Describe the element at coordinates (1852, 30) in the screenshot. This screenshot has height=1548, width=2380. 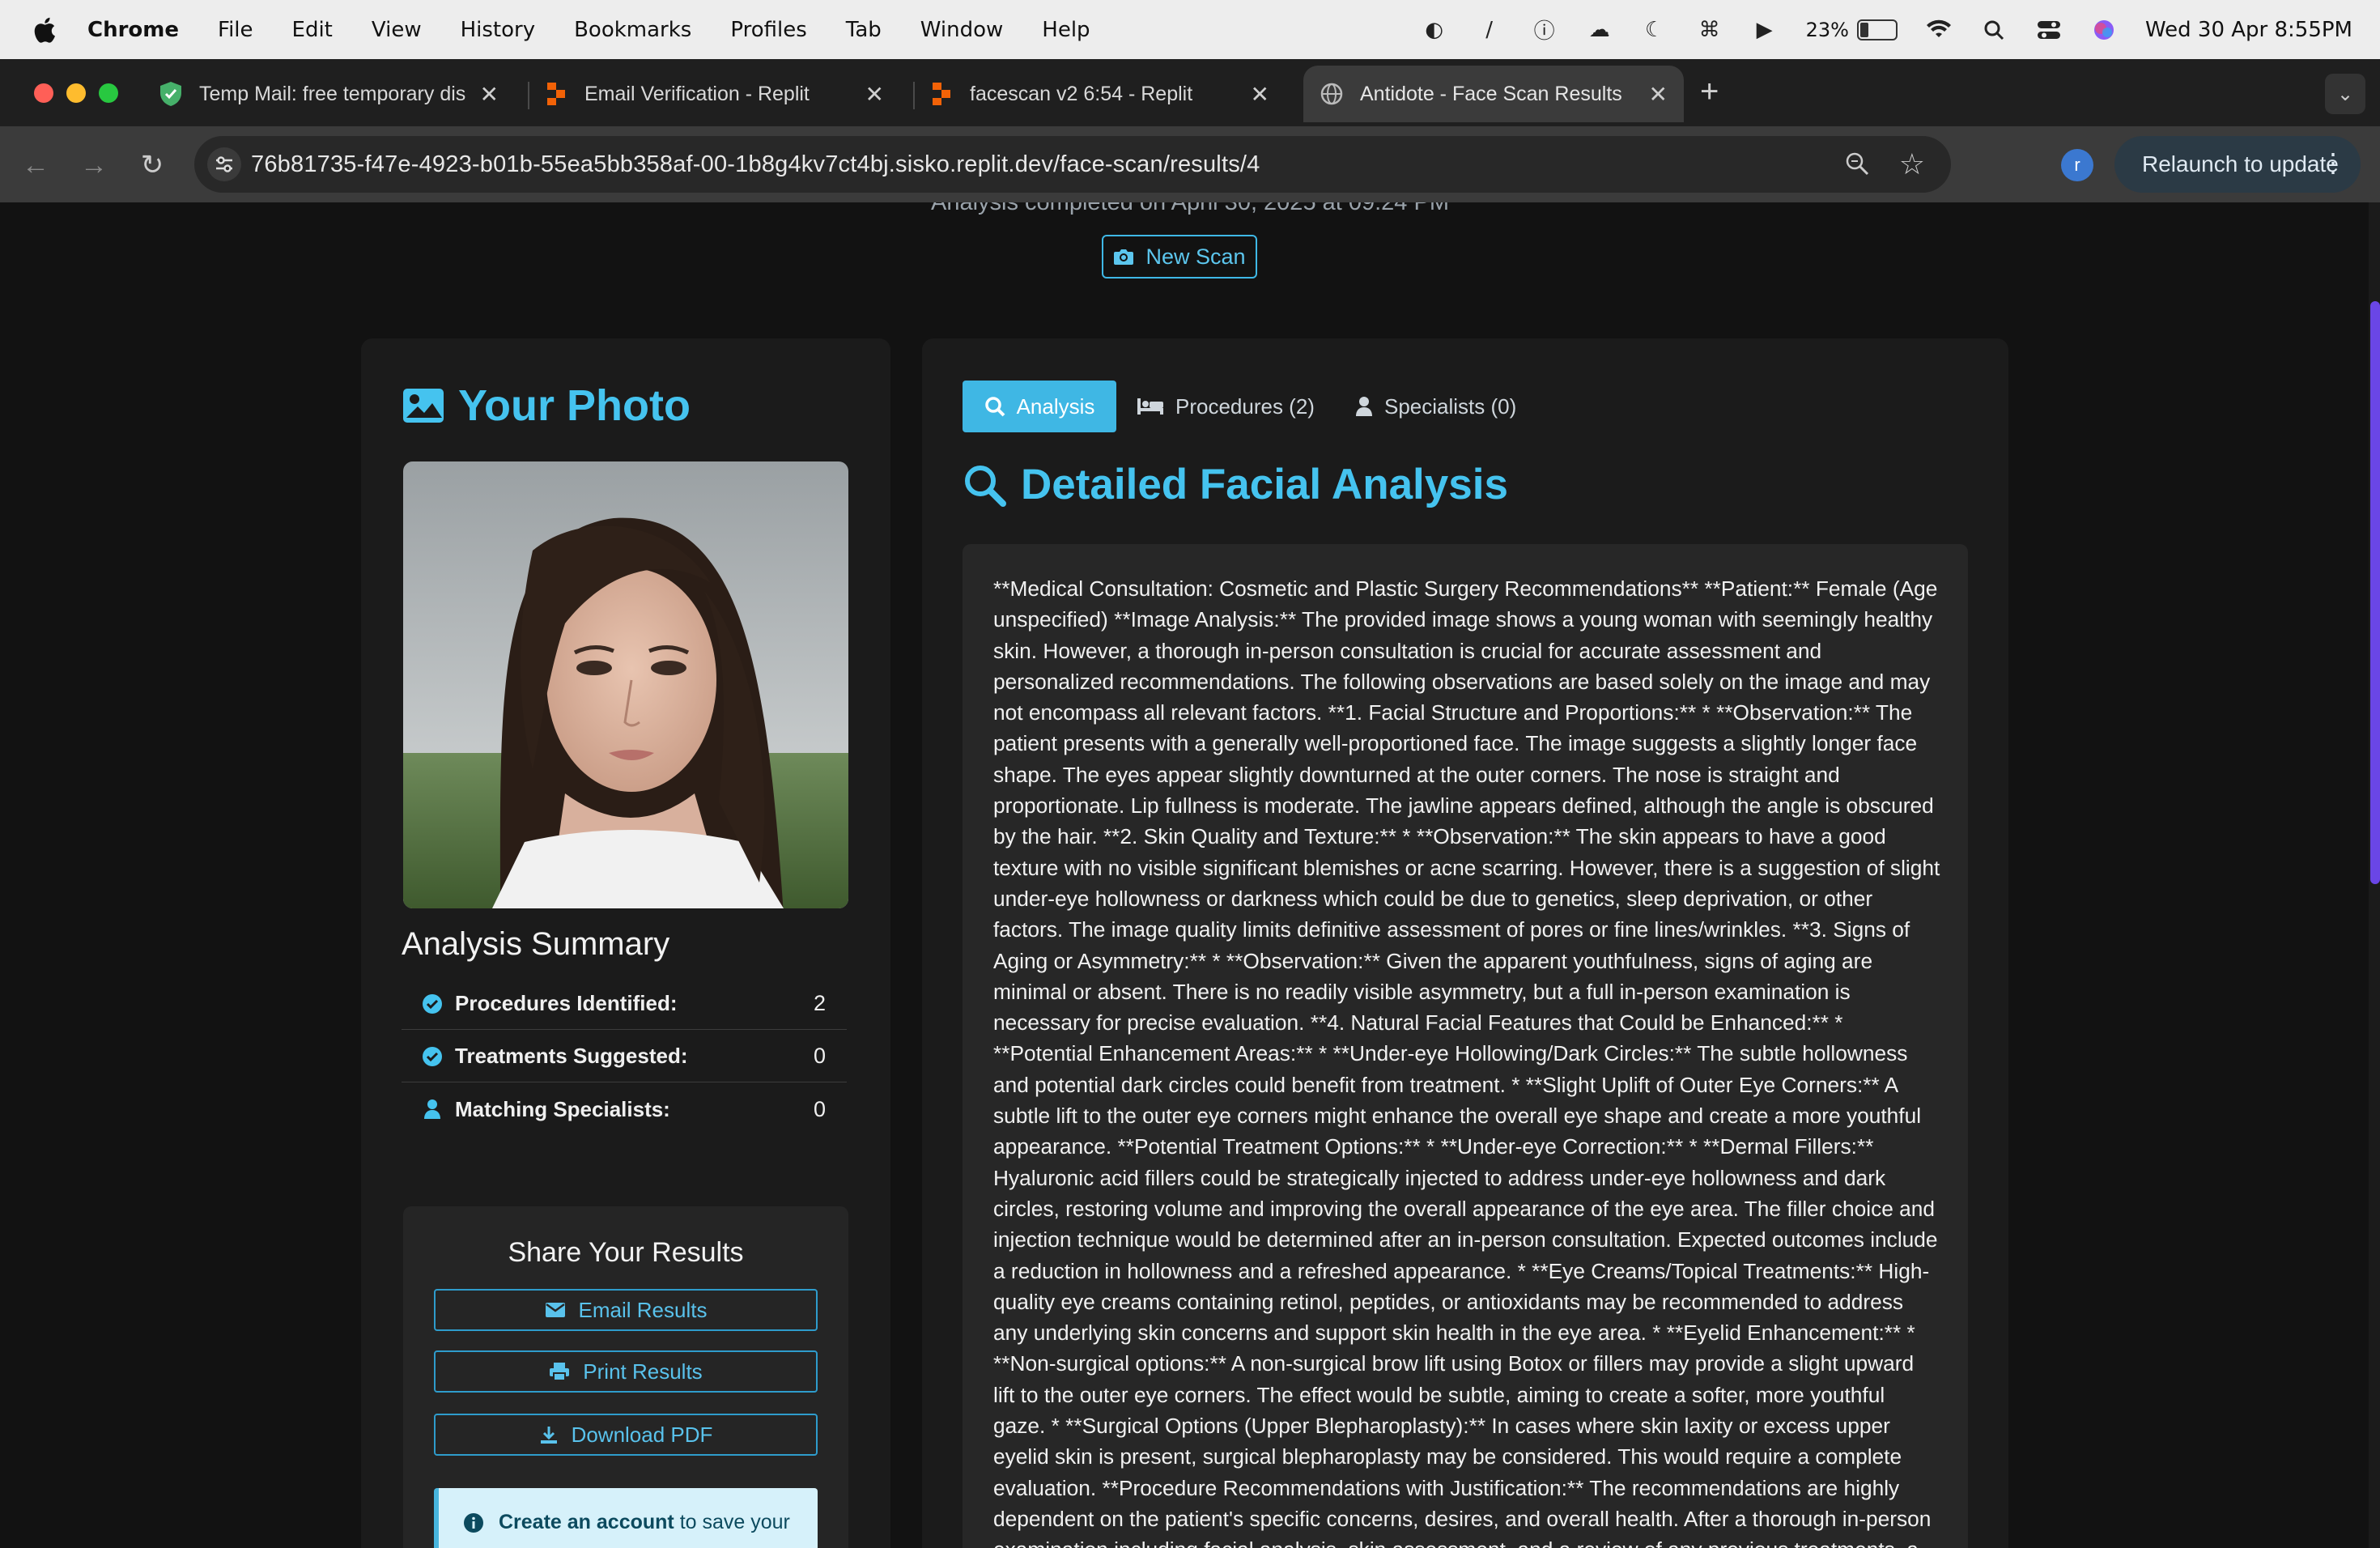
I see `battery-status: 23%` at that location.